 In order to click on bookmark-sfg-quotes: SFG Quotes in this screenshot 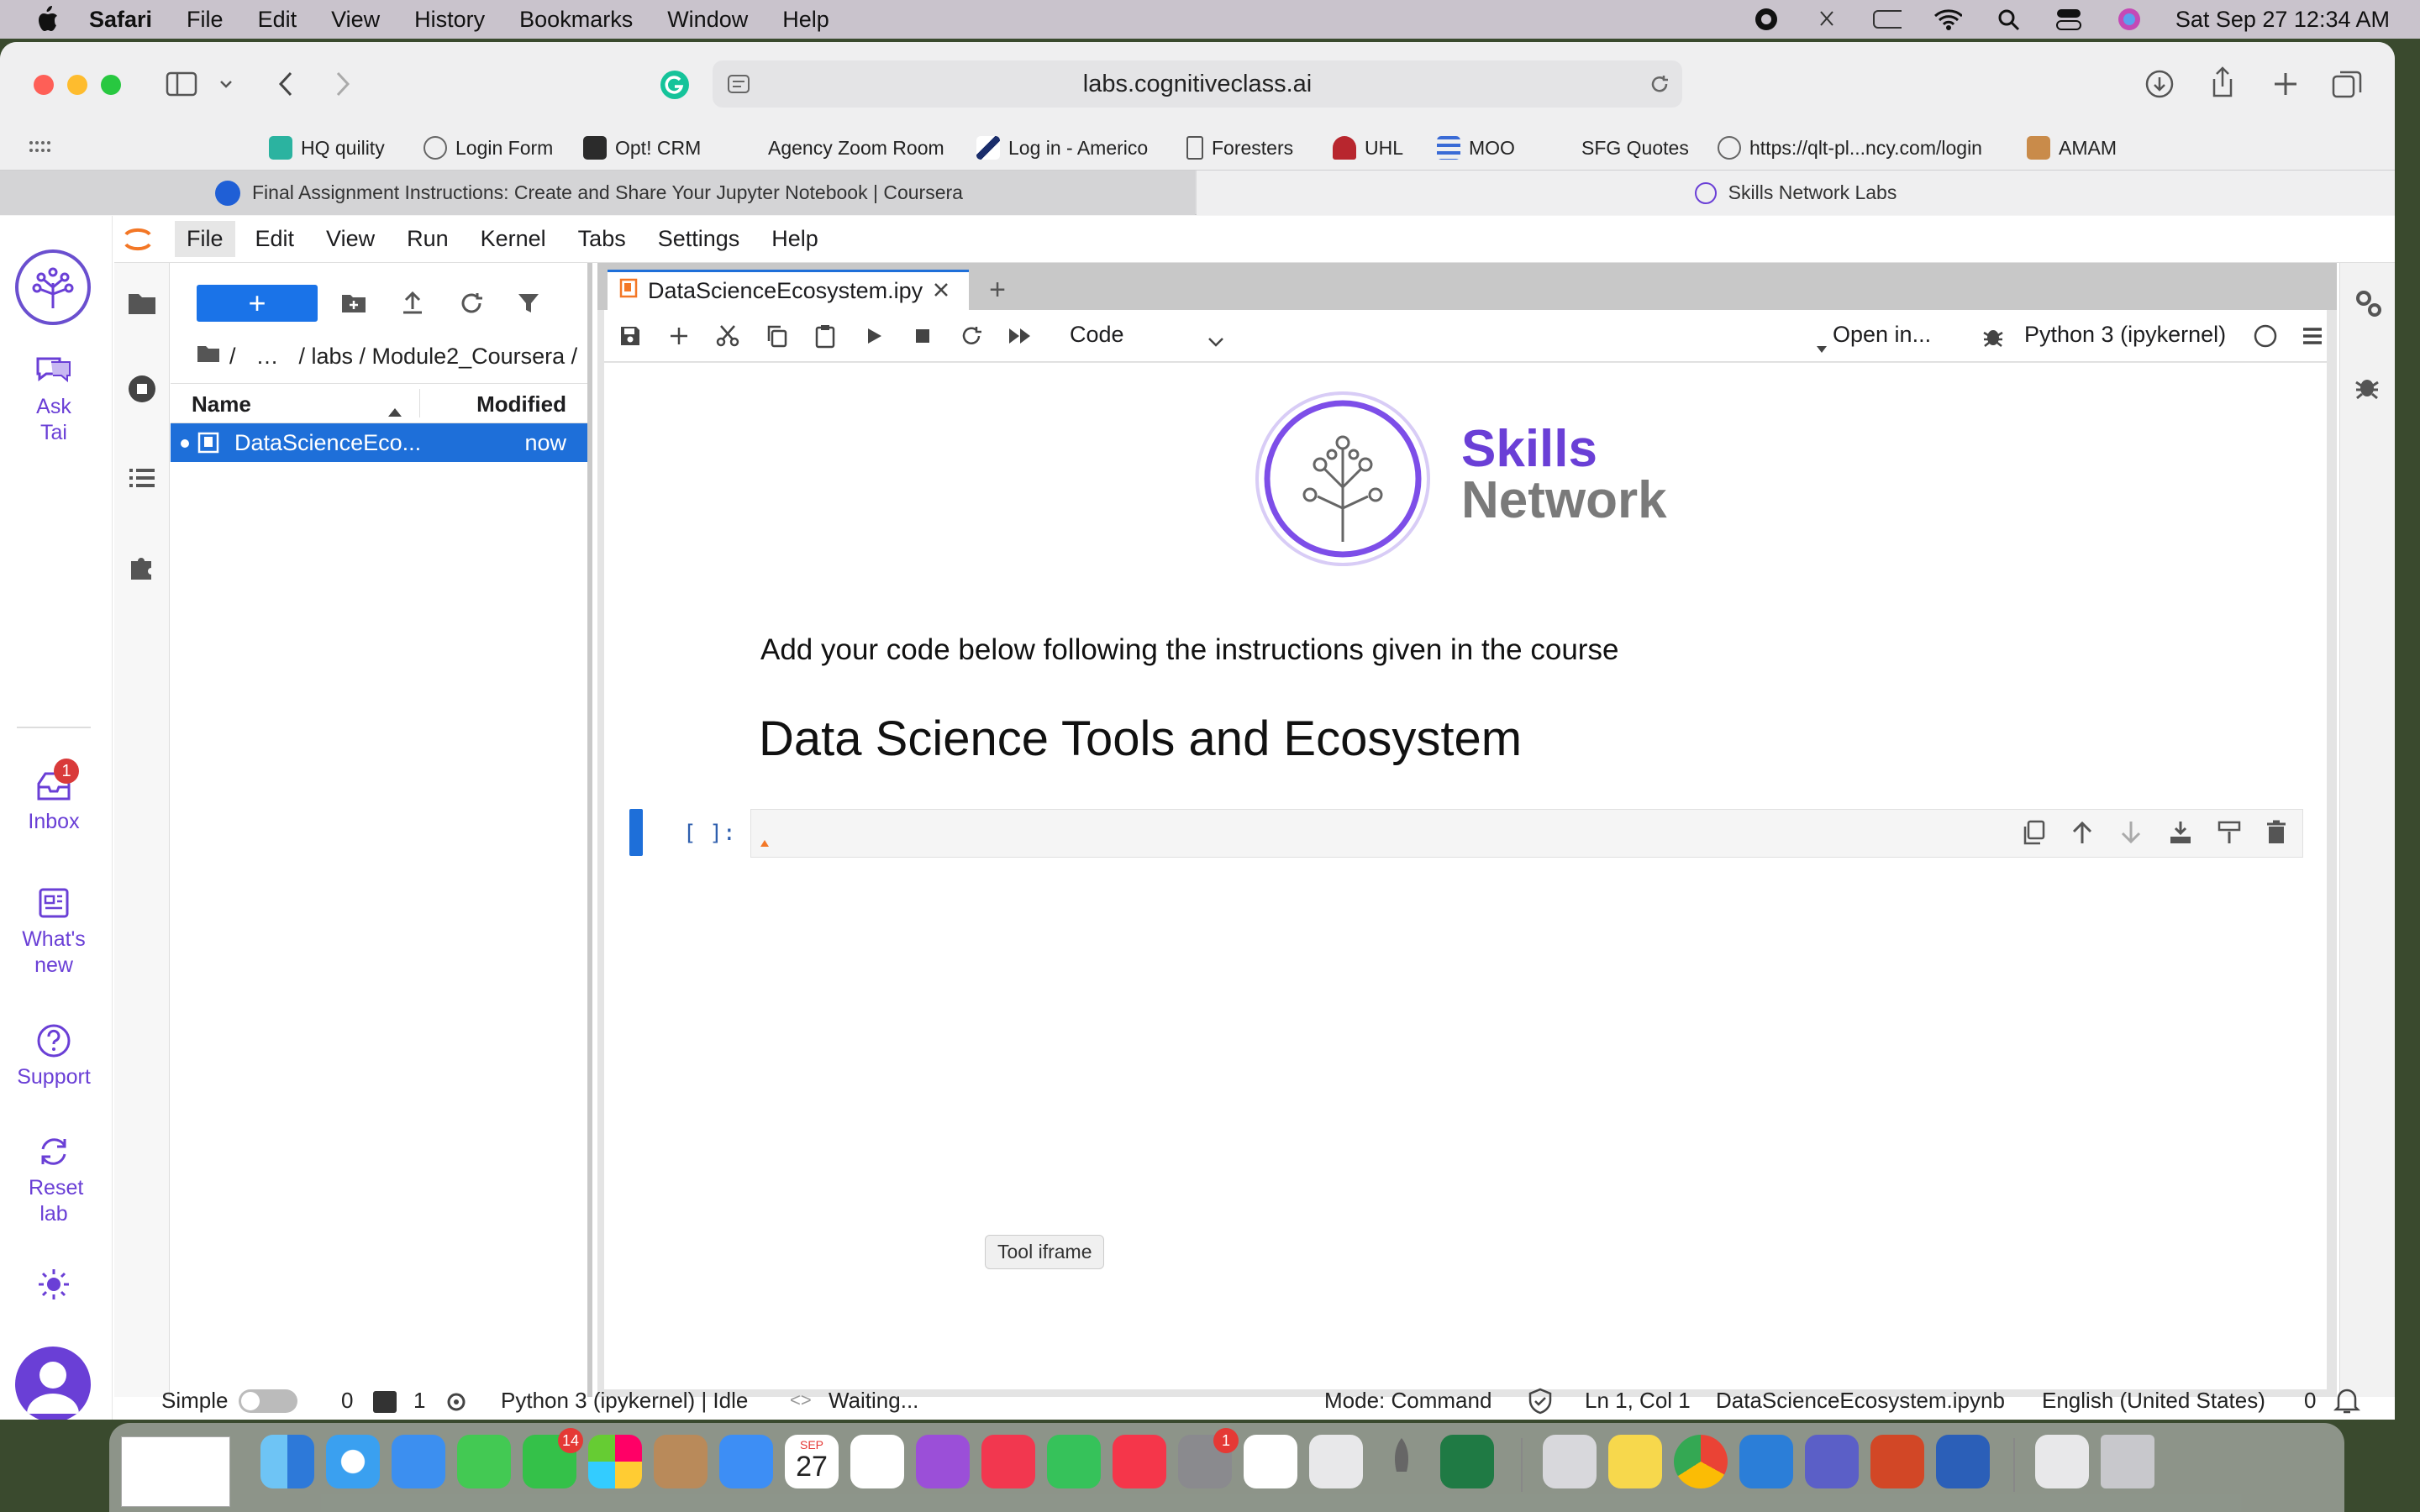, I will do `click(1635, 148)`.